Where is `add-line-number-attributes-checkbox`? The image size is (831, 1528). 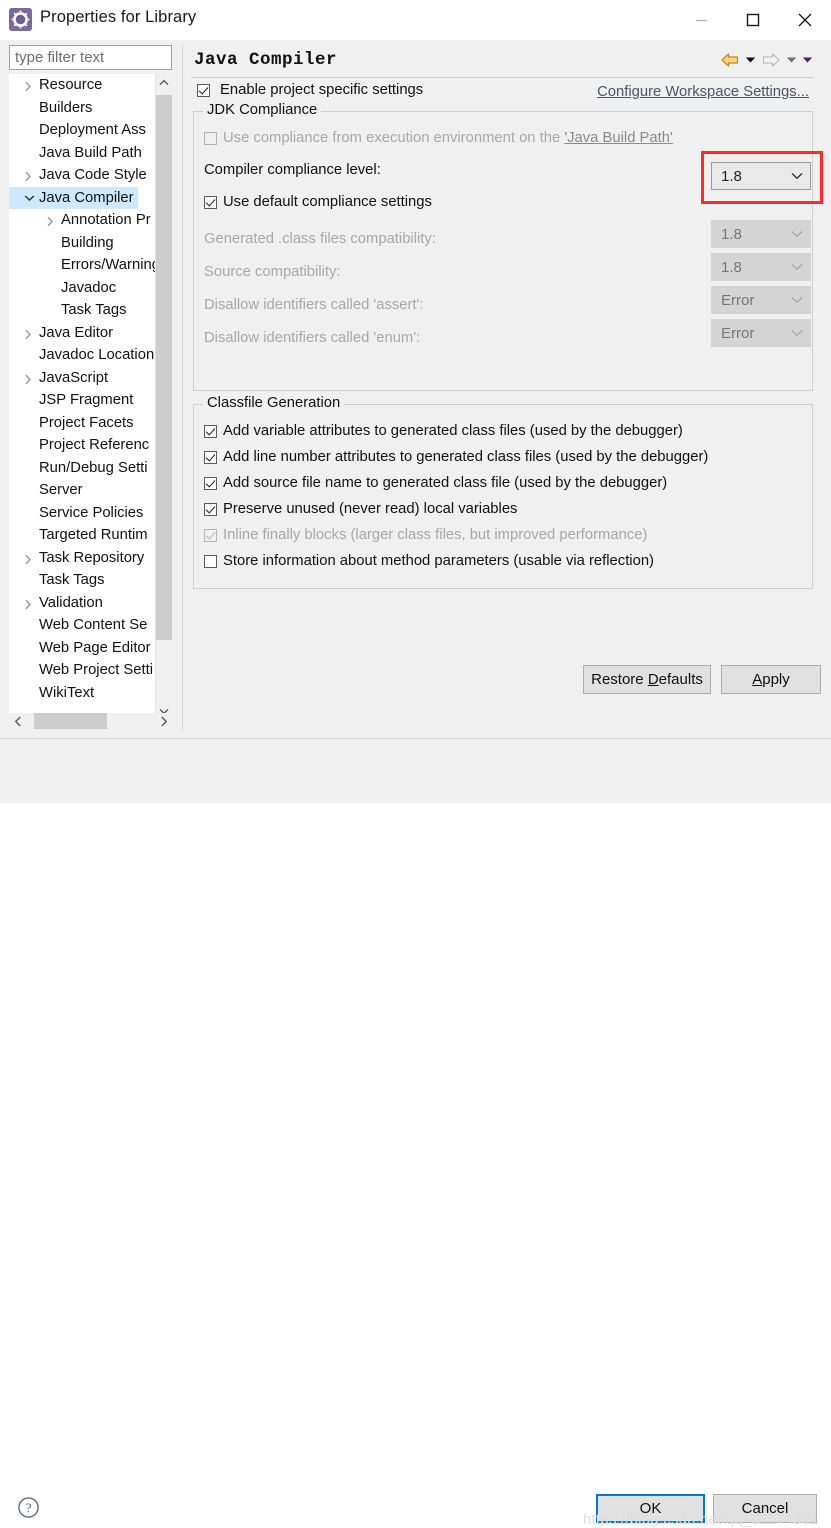 add-line-number-attributes-checkbox is located at coordinates (210, 457).